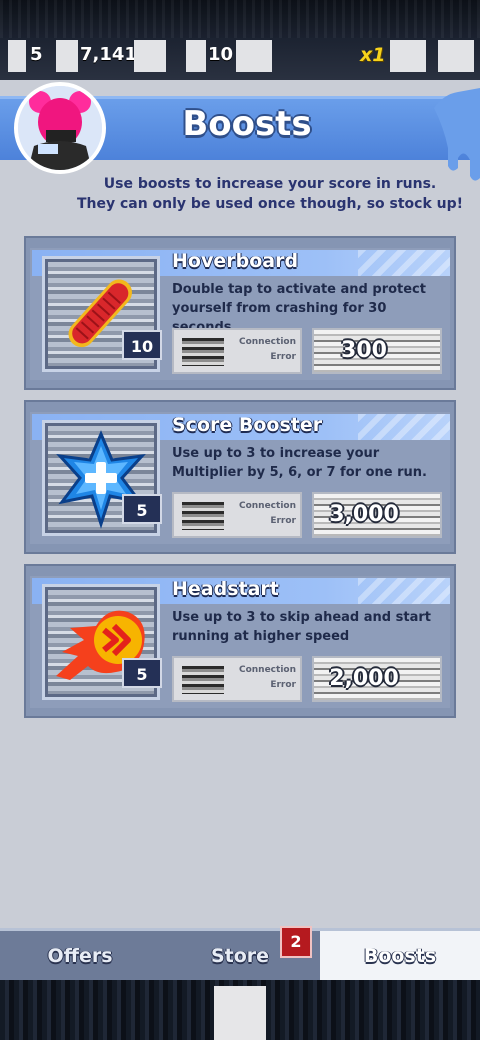  I want to click on coin-icon, so click(67, 56).